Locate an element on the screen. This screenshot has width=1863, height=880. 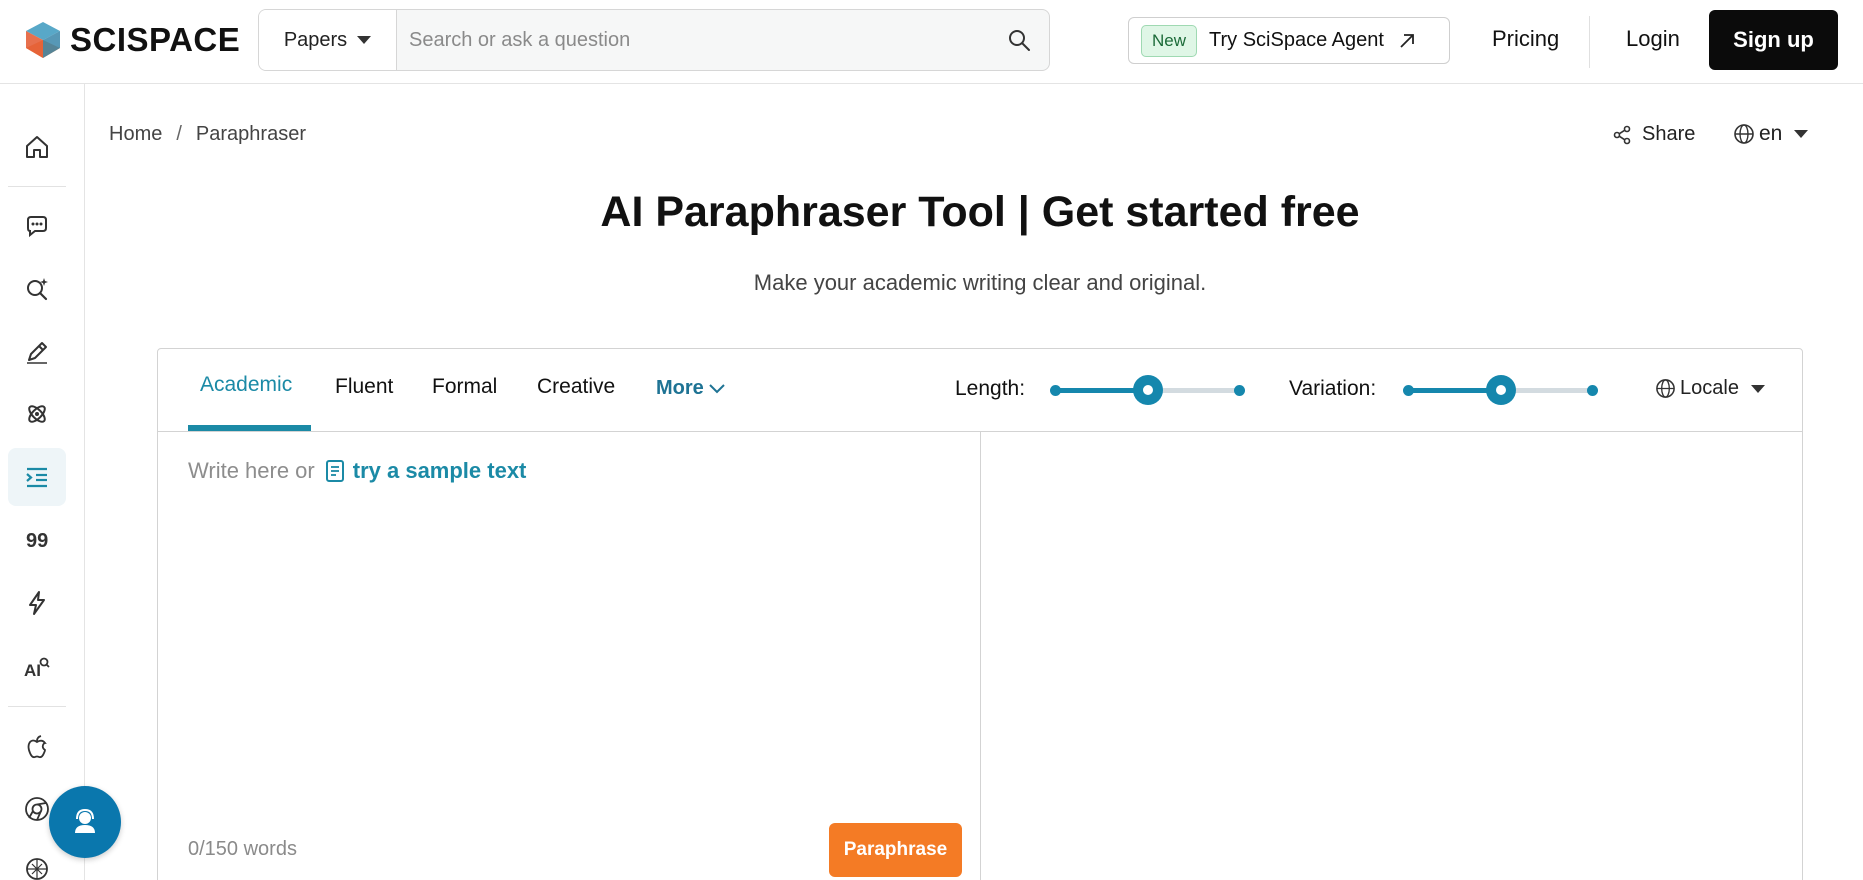
document-icon is located at coordinates (334, 471).